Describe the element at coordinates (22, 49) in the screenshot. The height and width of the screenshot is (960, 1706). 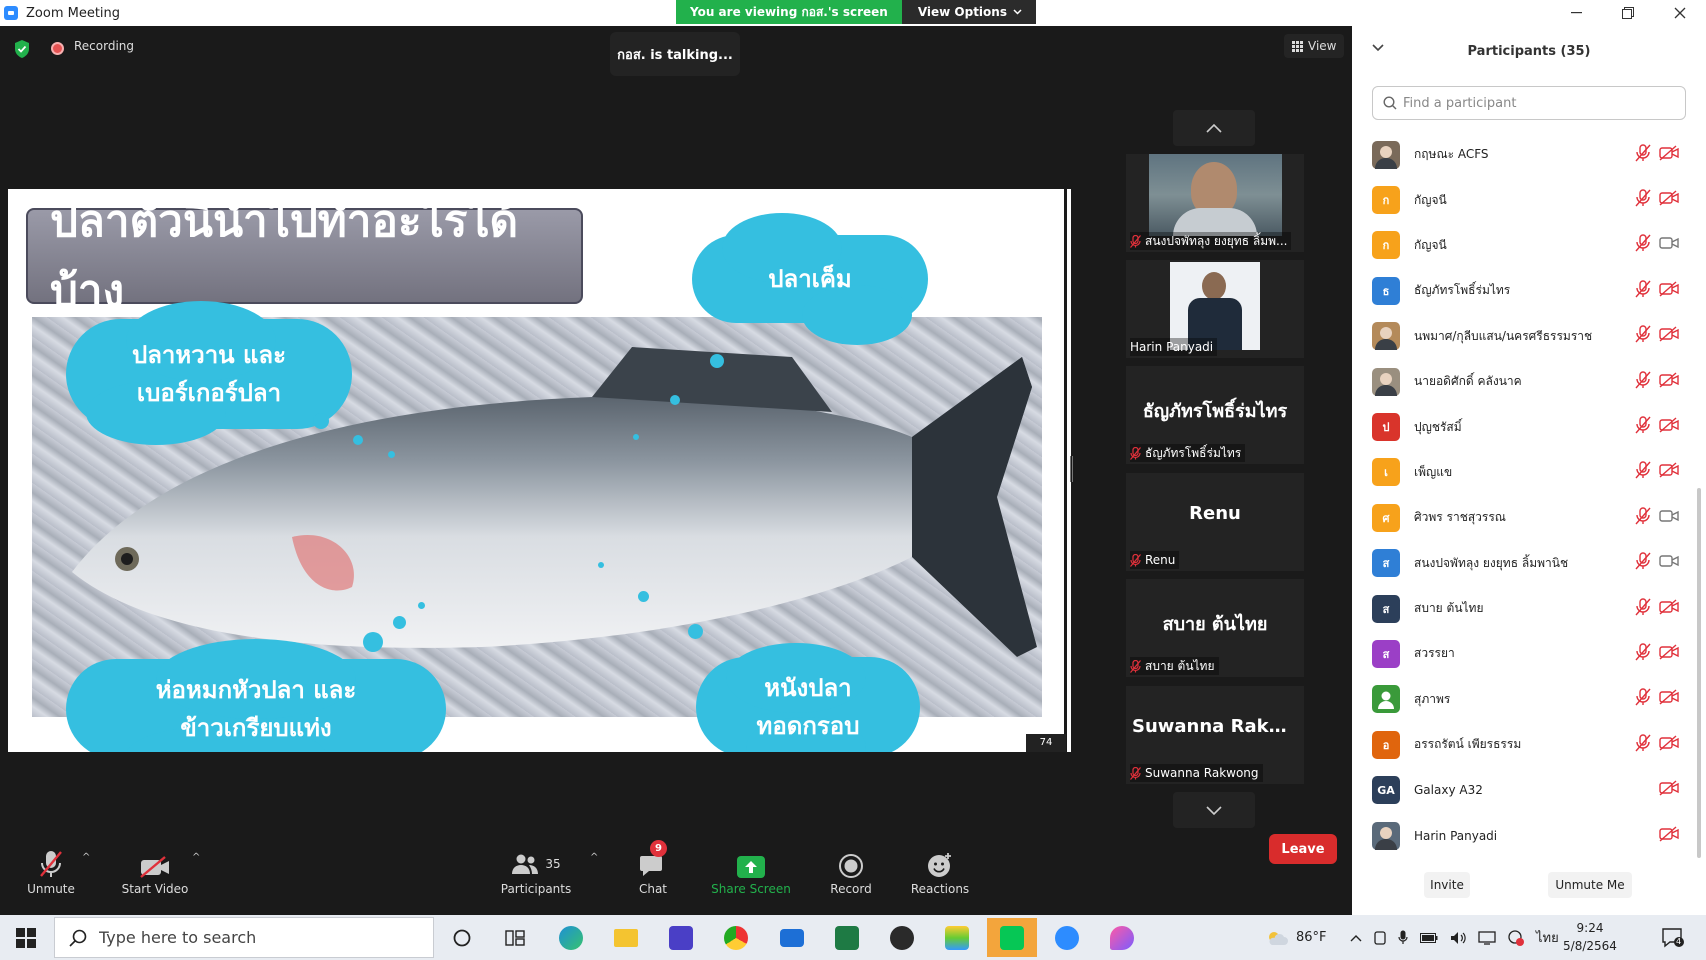
I see `security-shield-icon` at that location.